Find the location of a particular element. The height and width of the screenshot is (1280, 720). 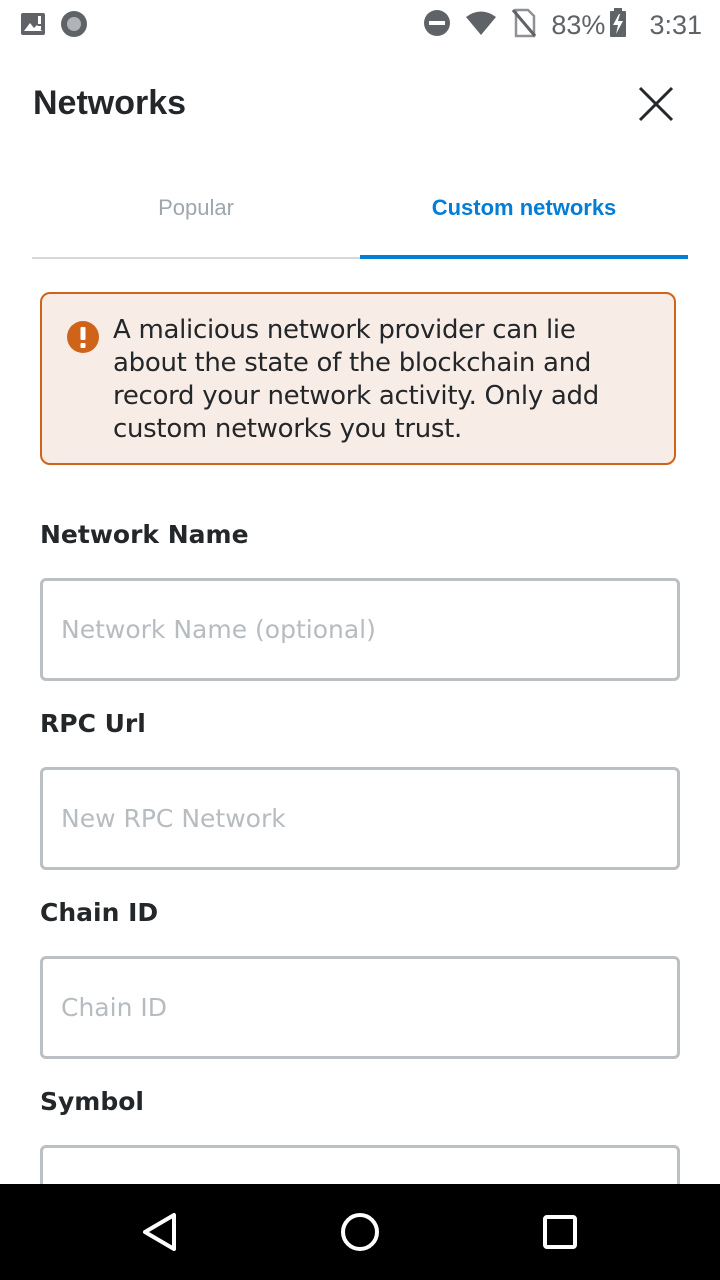

network-tabs: Popular Custom networks is located at coordinates (360, 218).